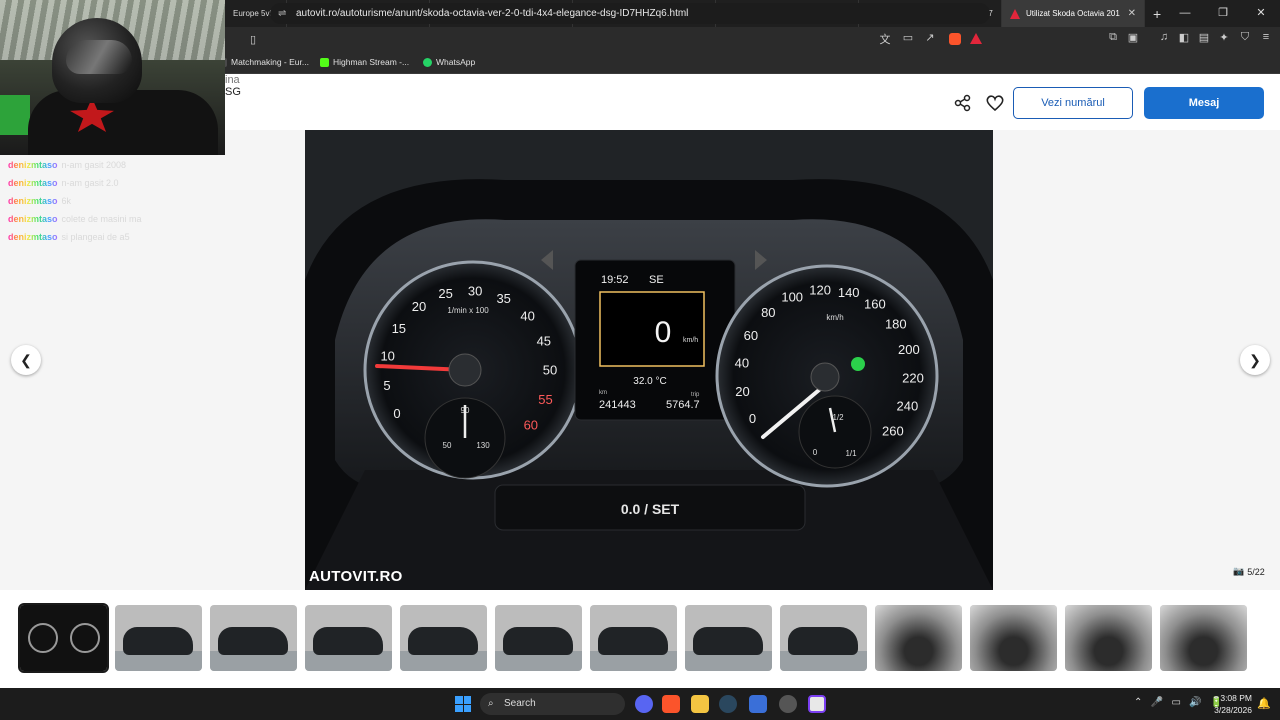 The image size is (1280, 720). I want to click on heart-icon, so click(995, 103).